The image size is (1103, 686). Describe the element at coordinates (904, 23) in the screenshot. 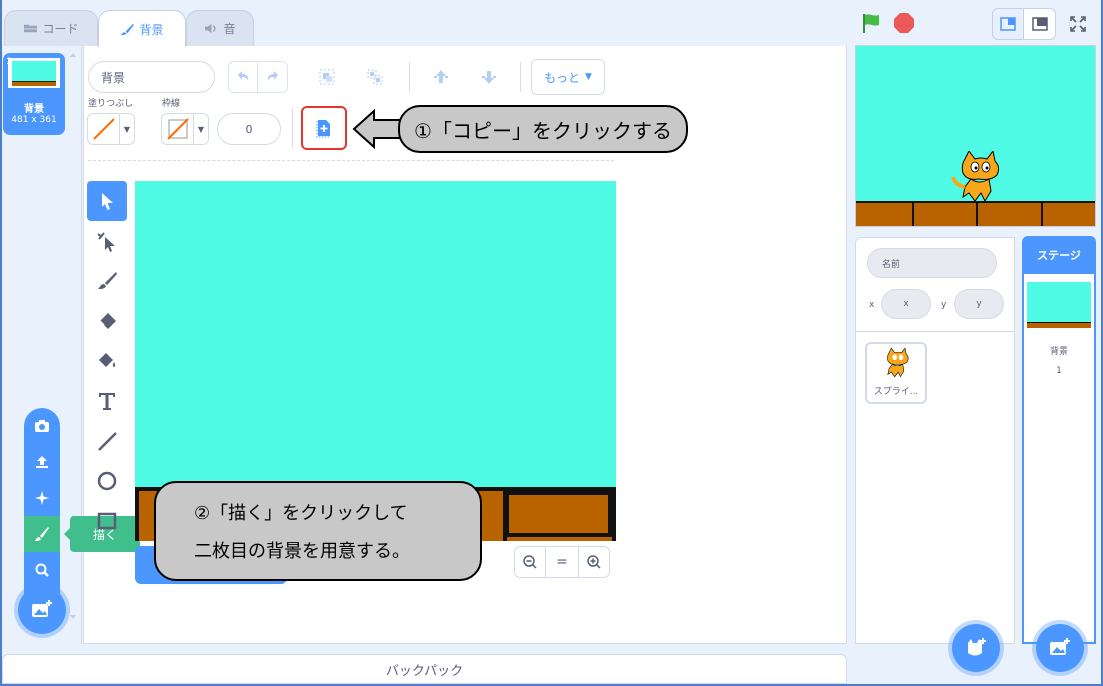

I see `stop-icon` at that location.